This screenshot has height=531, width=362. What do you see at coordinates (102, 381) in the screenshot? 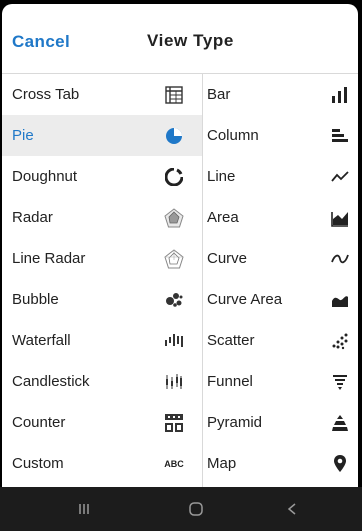
I see `view-type-candlestick: Candlestick` at bounding box center [102, 381].